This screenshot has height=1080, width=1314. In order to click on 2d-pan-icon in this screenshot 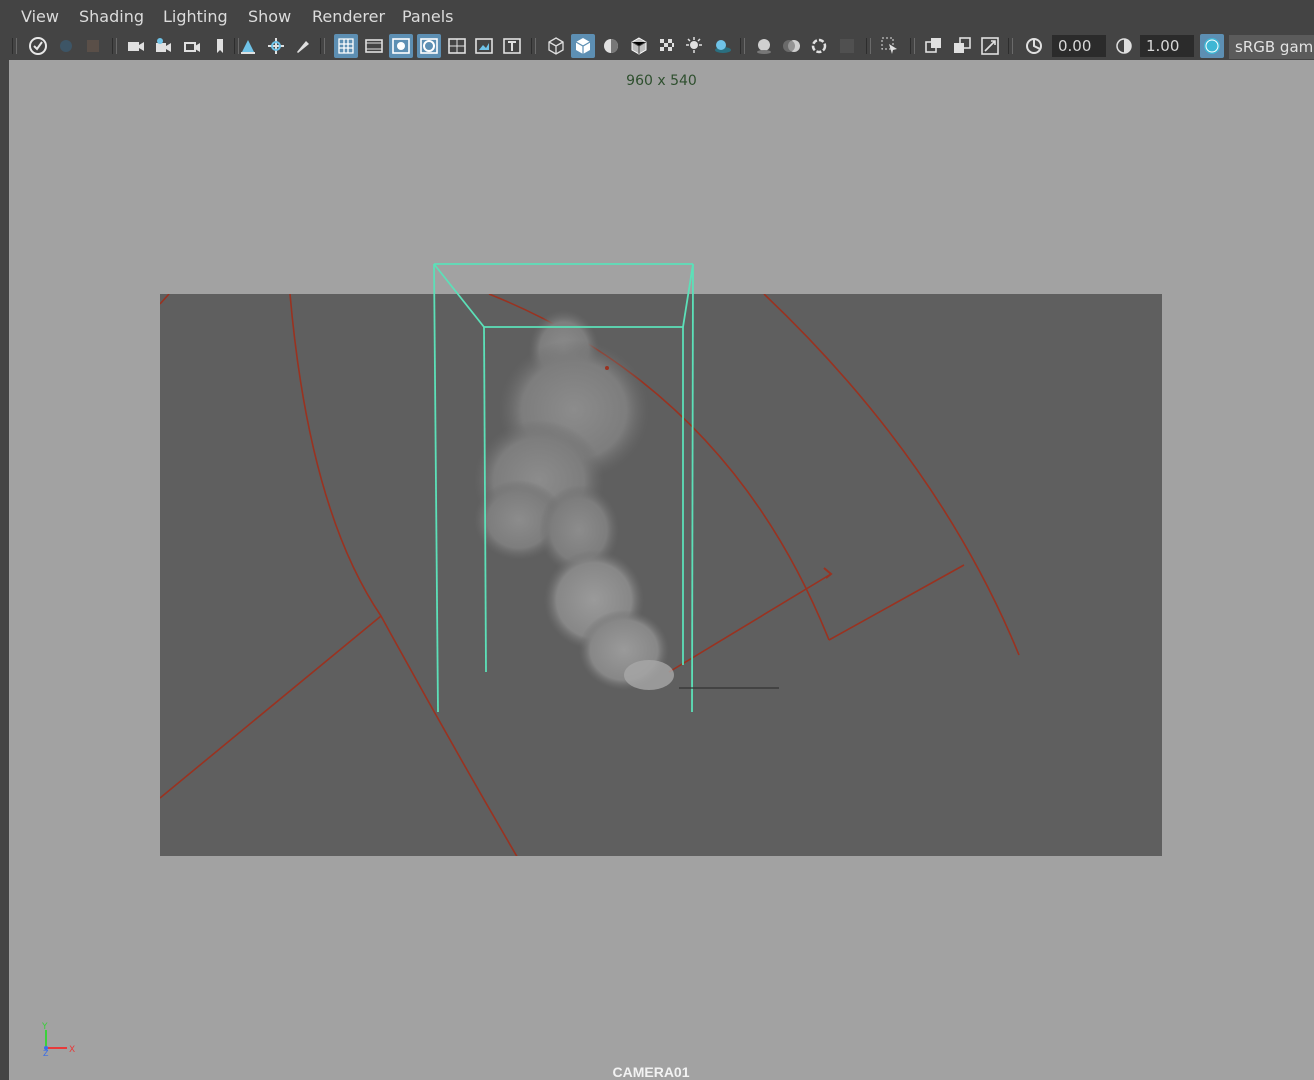, I will do `click(276, 46)`.